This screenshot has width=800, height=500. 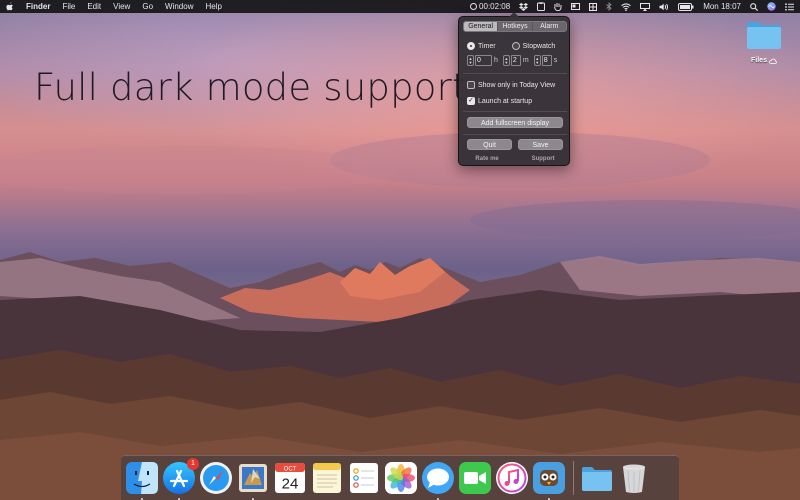 What do you see at coordinates (525, 60) in the screenshot?
I see `minutes-unit: m` at bounding box center [525, 60].